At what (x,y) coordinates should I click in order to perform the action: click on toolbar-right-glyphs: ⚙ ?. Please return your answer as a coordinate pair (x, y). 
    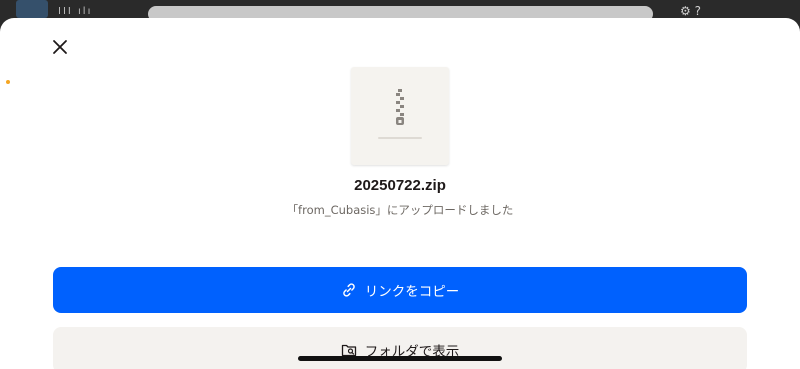
    Looking at the image, I should click on (690, 11).